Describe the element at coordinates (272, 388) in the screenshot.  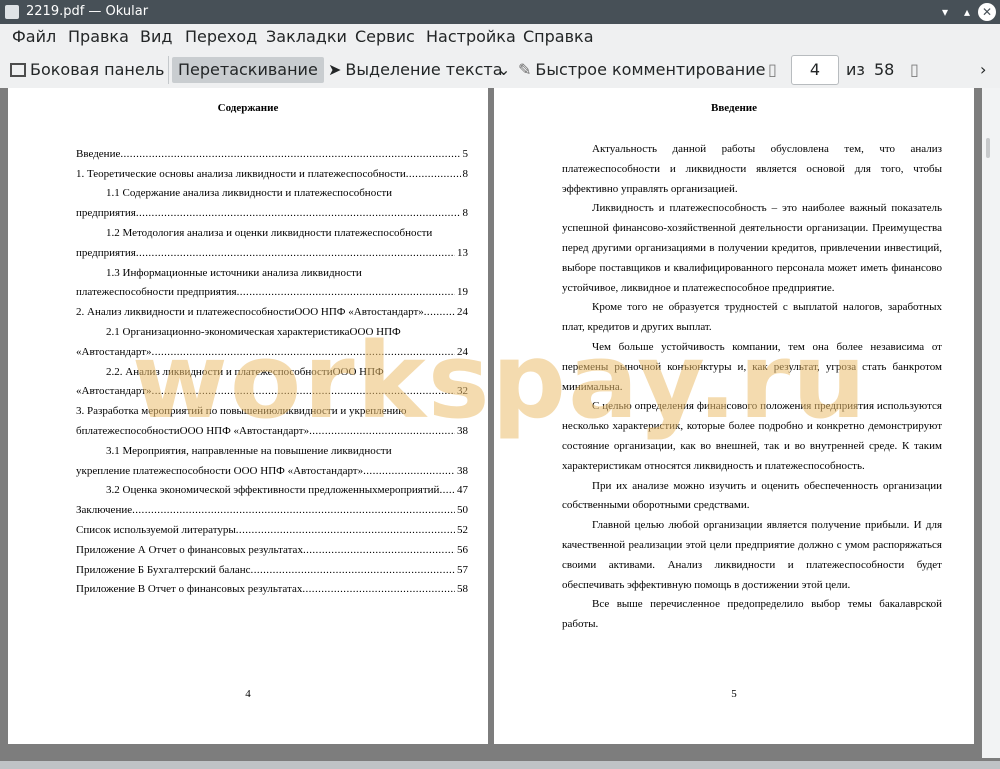
I see `toc-entry: «Автостандарт» 32` at that location.